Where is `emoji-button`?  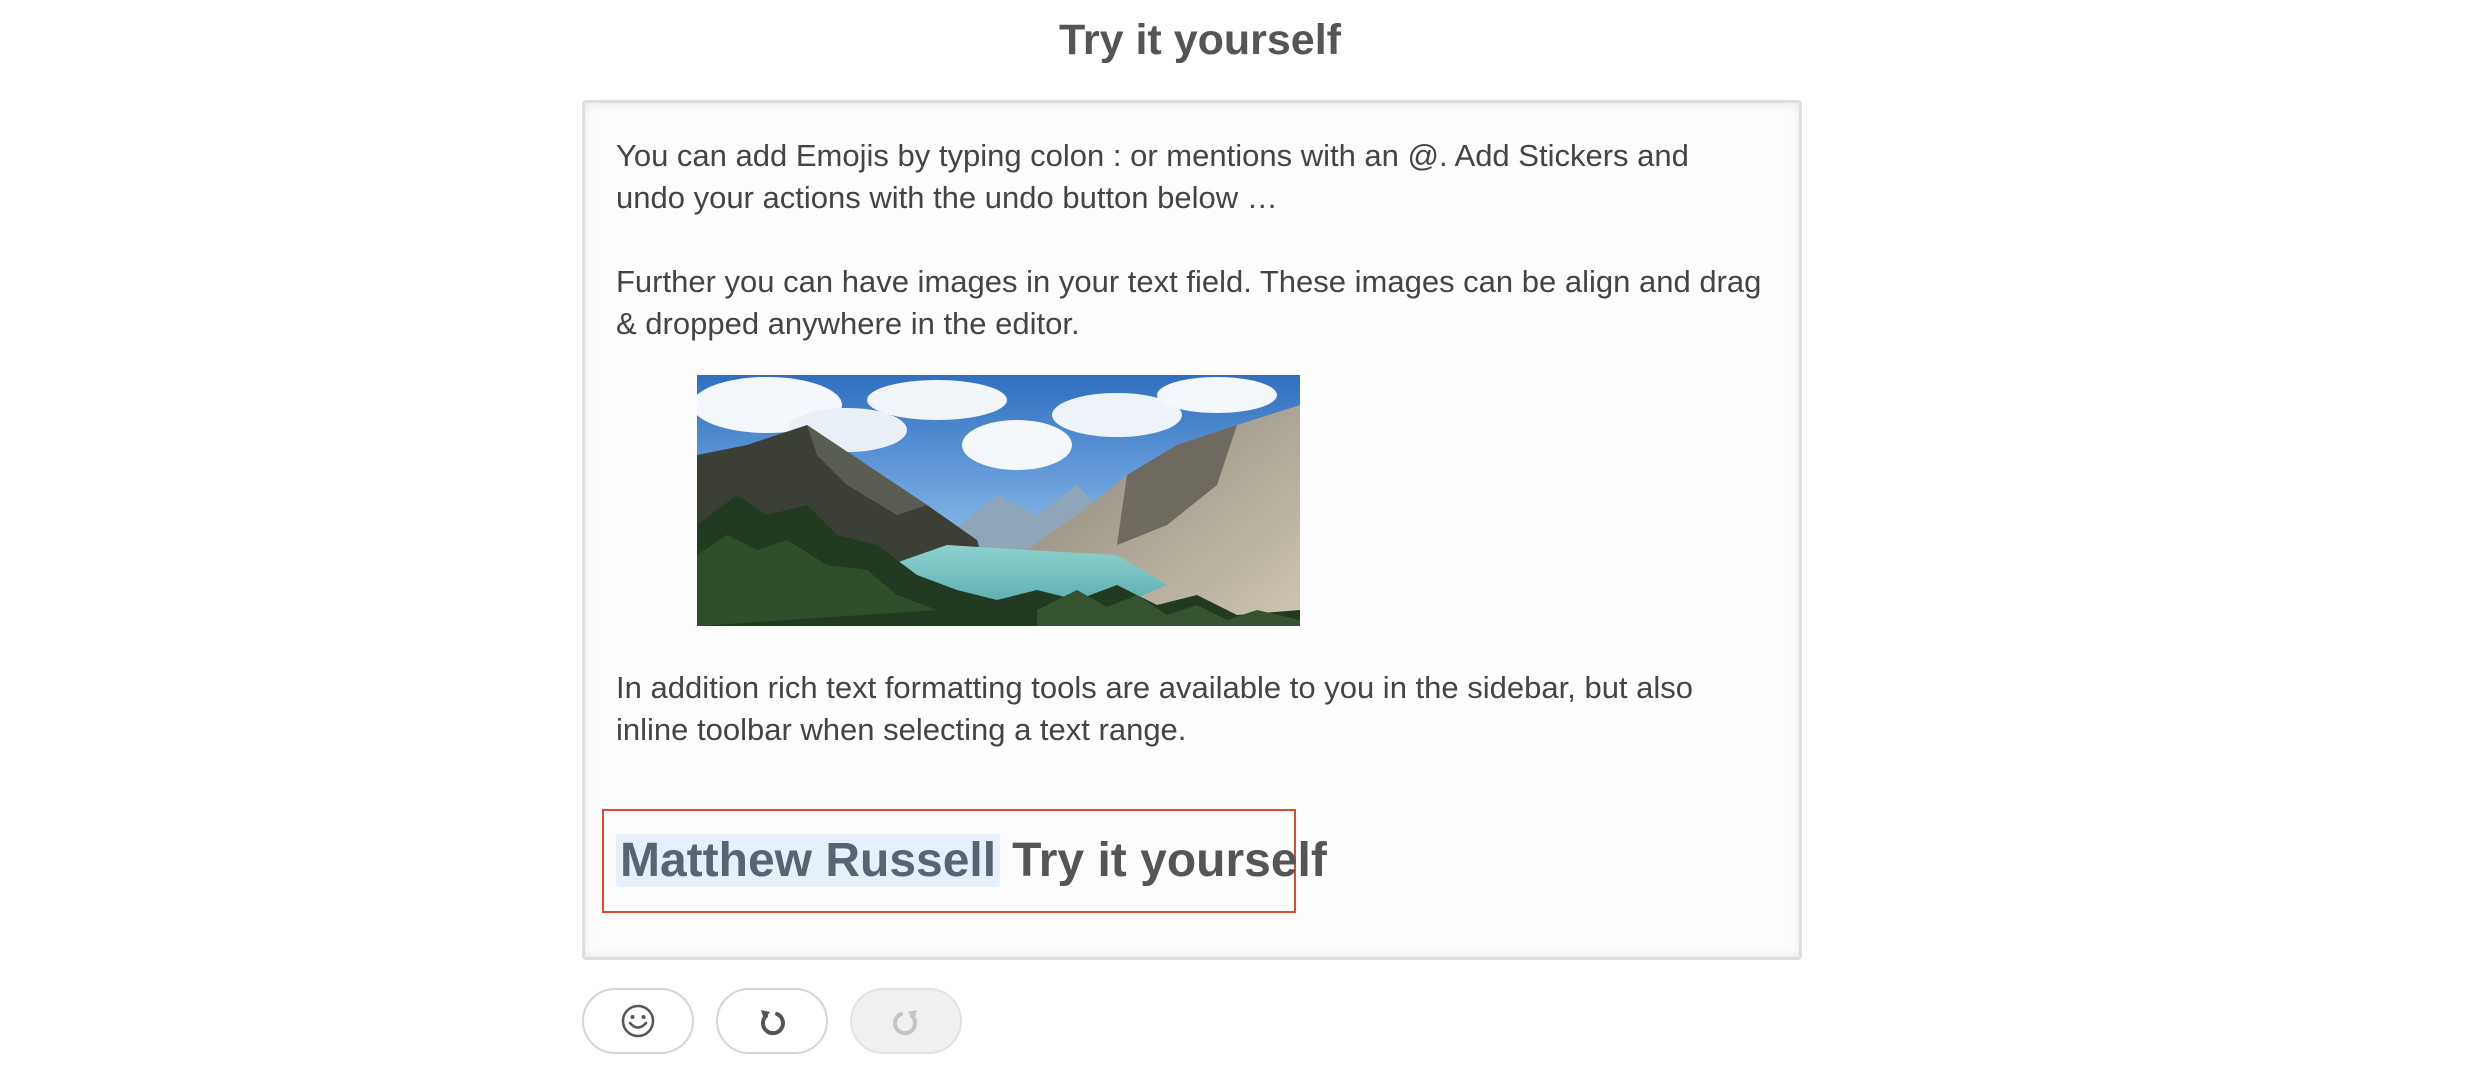 emoji-button is located at coordinates (638, 1021).